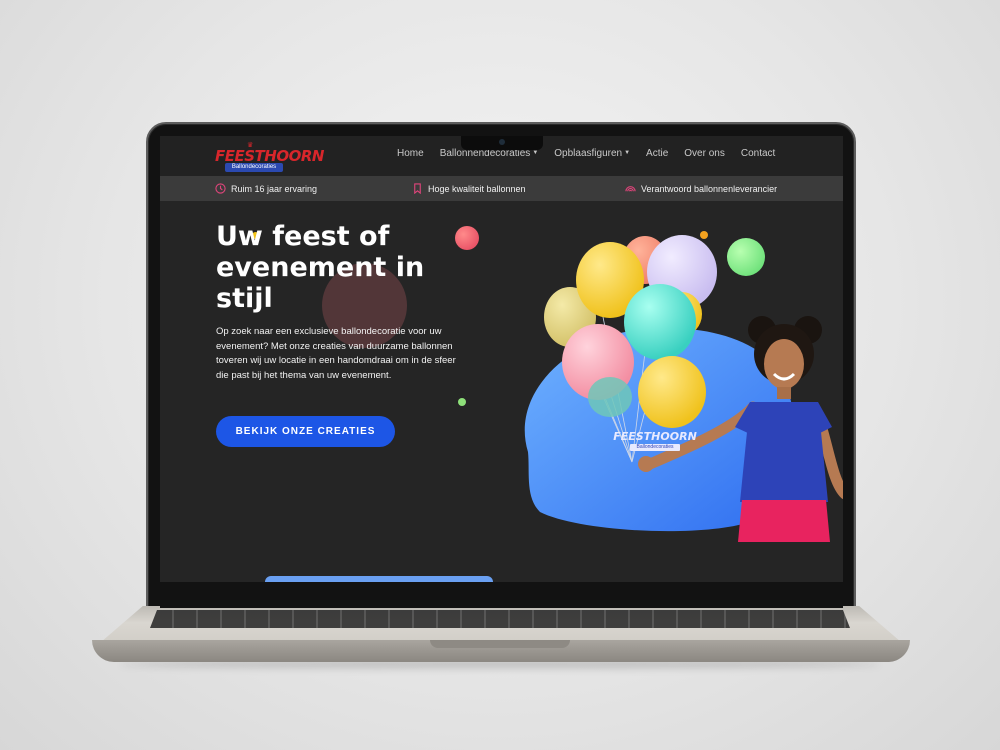 The width and height of the screenshot is (1000, 750). I want to click on menu-item-label: Contact, so click(758, 153).